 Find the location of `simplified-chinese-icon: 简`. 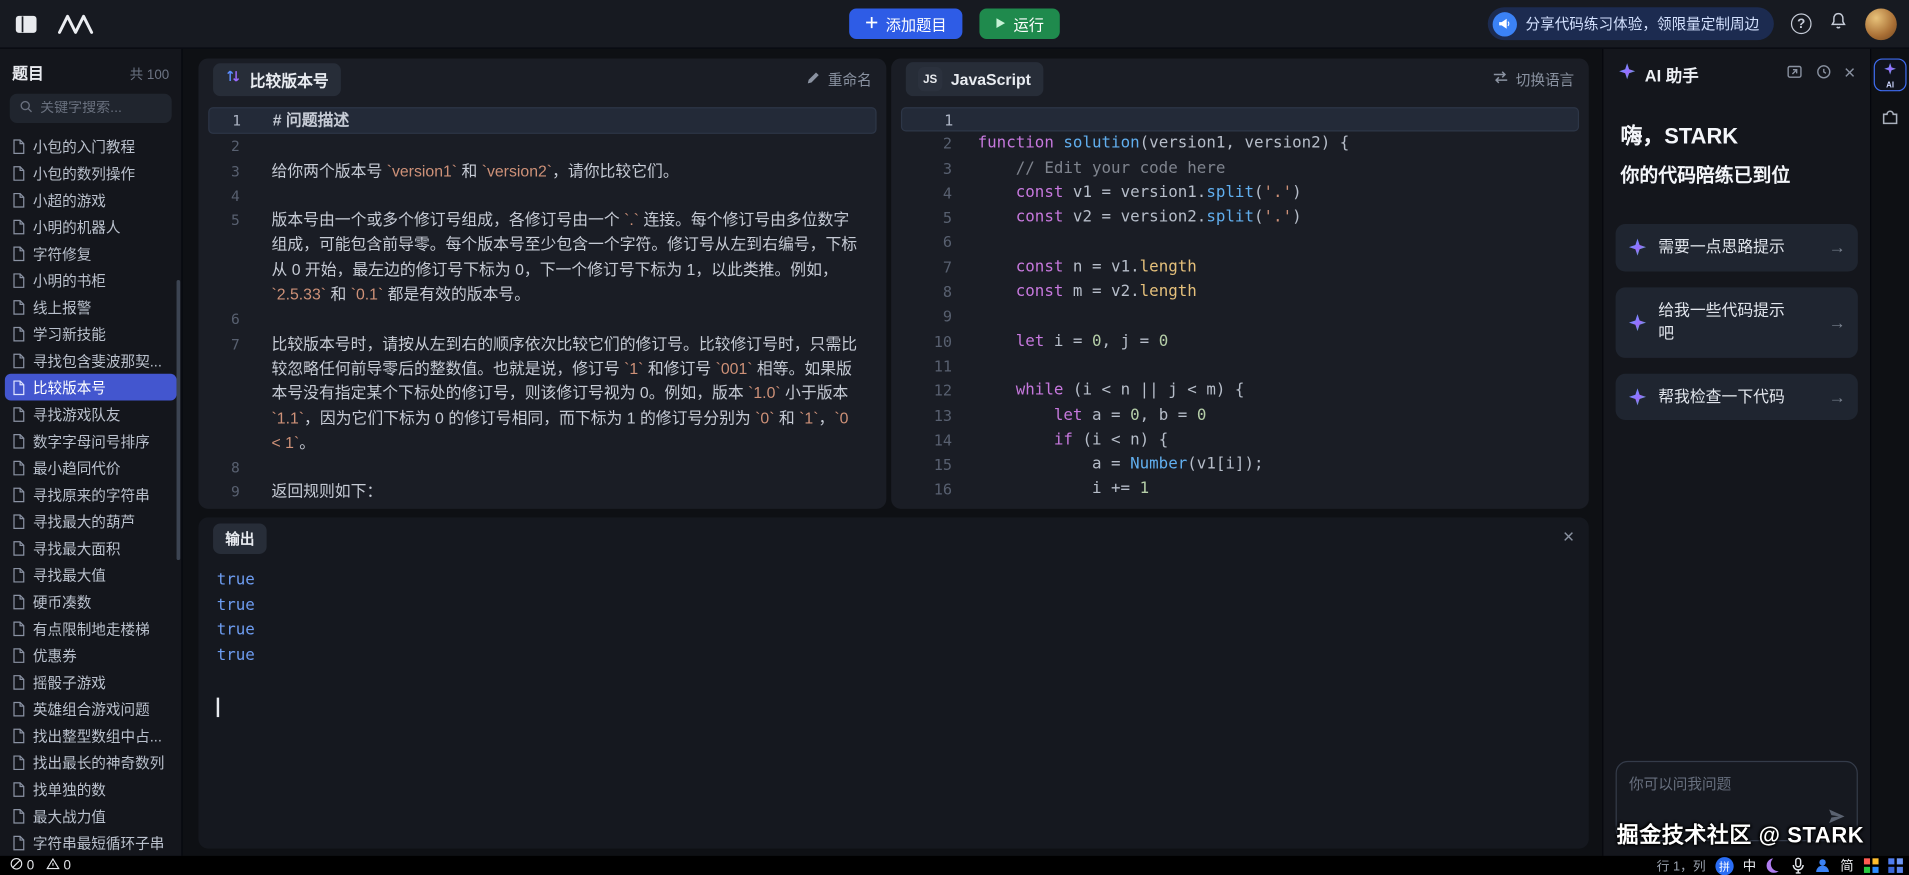

simplified-chinese-icon: 简 is located at coordinates (1846, 865).